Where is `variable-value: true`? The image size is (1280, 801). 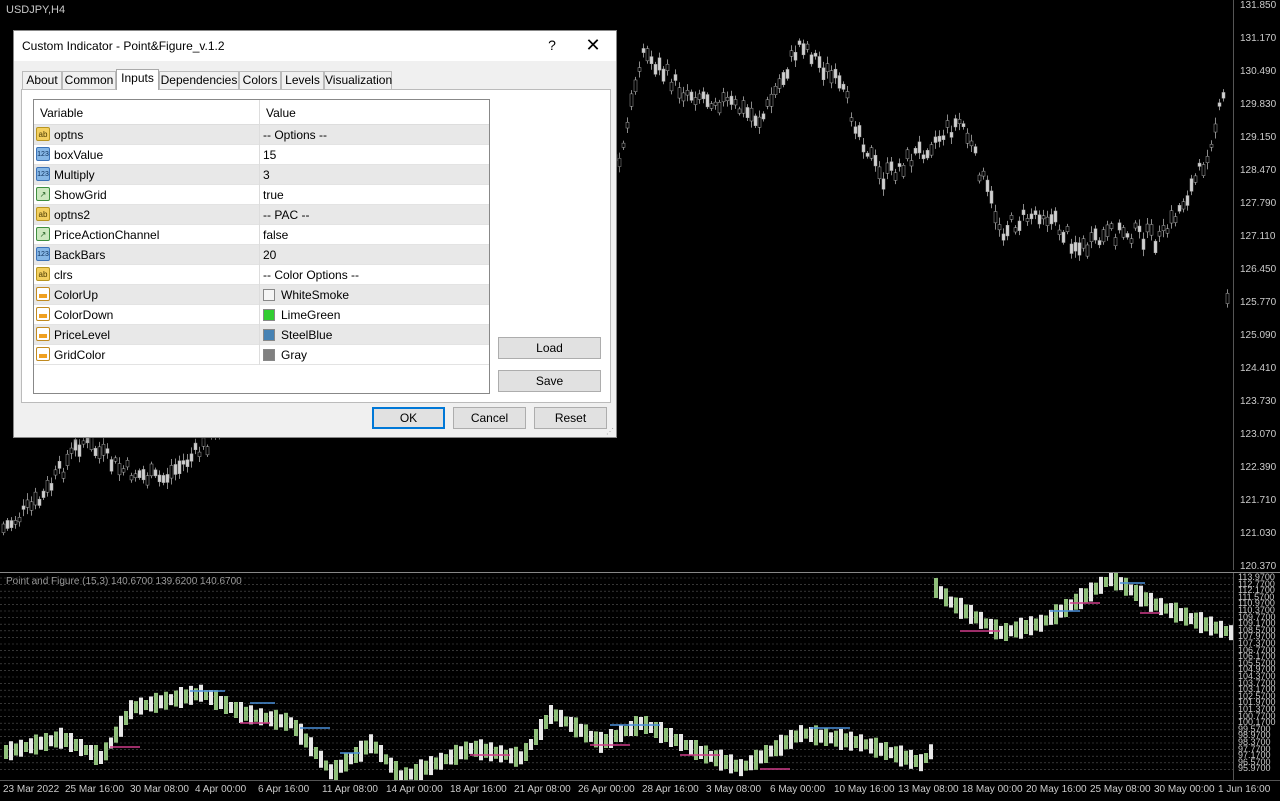
variable-value: true is located at coordinates (273, 195).